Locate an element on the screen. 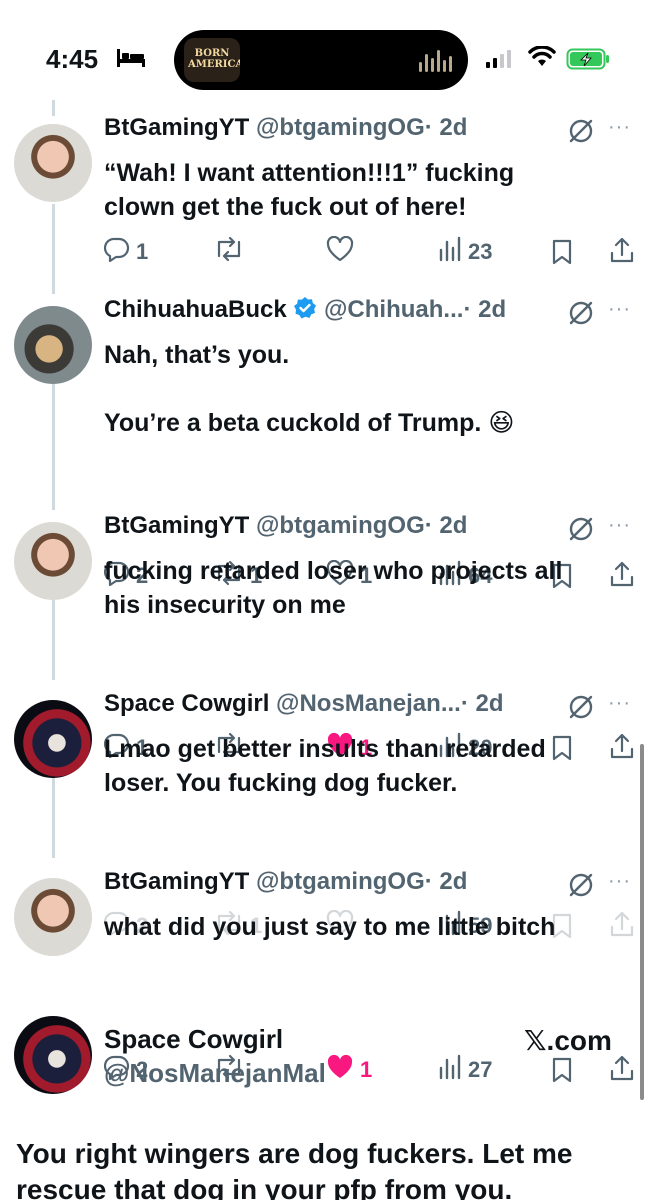  repost-button is located at coordinates (232, 252).